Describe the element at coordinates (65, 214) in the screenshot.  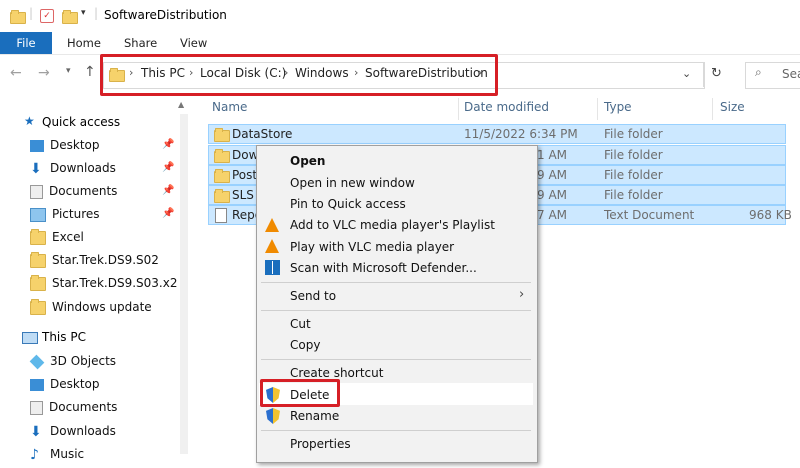
I see `nav-item-pictures: Pictures` at that location.